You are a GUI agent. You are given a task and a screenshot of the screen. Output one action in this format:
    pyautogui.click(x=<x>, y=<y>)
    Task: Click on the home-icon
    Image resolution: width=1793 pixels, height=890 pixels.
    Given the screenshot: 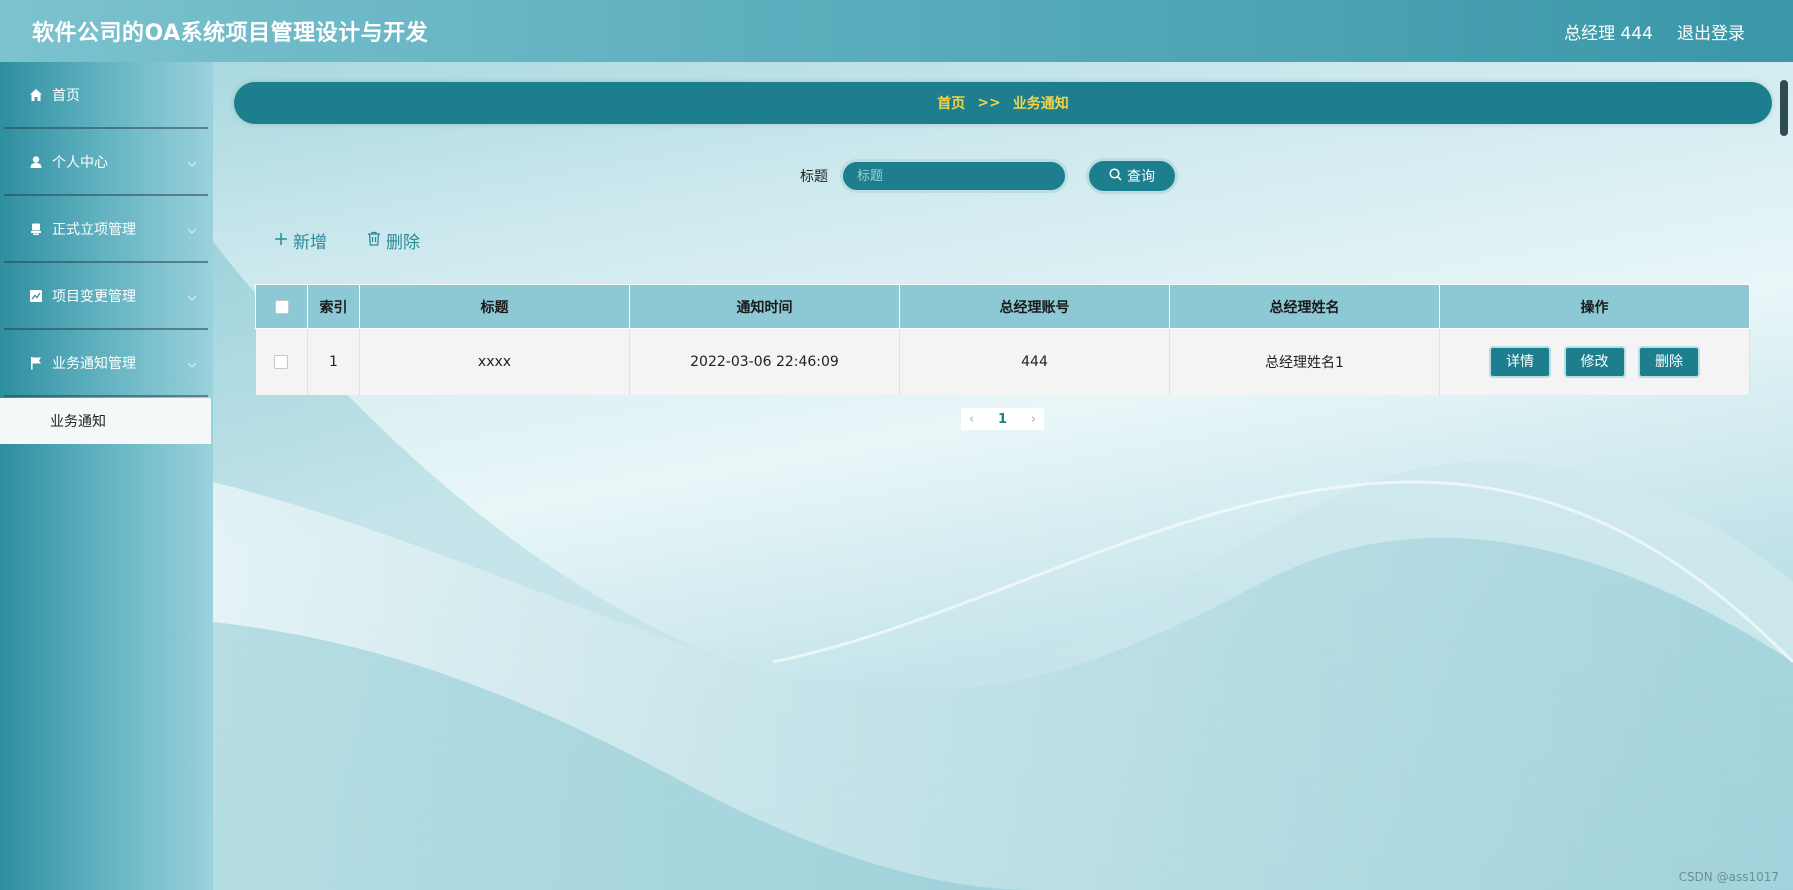 What is the action you would take?
    pyautogui.click(x=36, y=95)
    